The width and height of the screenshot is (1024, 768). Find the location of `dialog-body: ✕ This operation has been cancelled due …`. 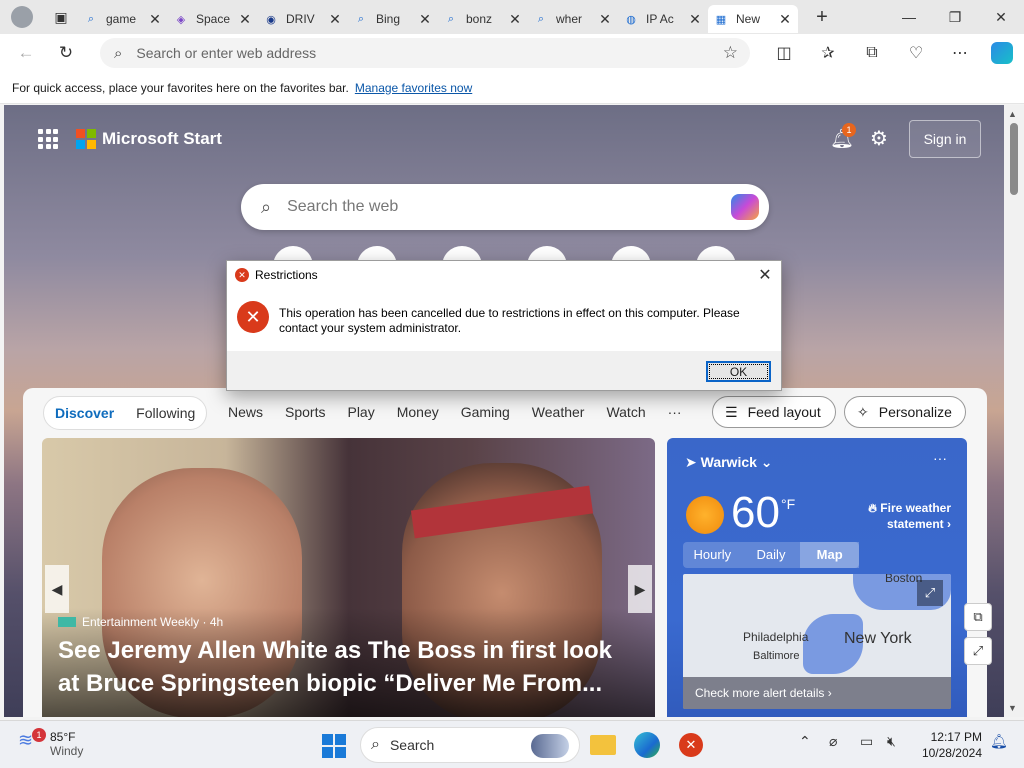

dialog-body: ✕ This operation has been cancelled due … is located at coordinates (504, 320).